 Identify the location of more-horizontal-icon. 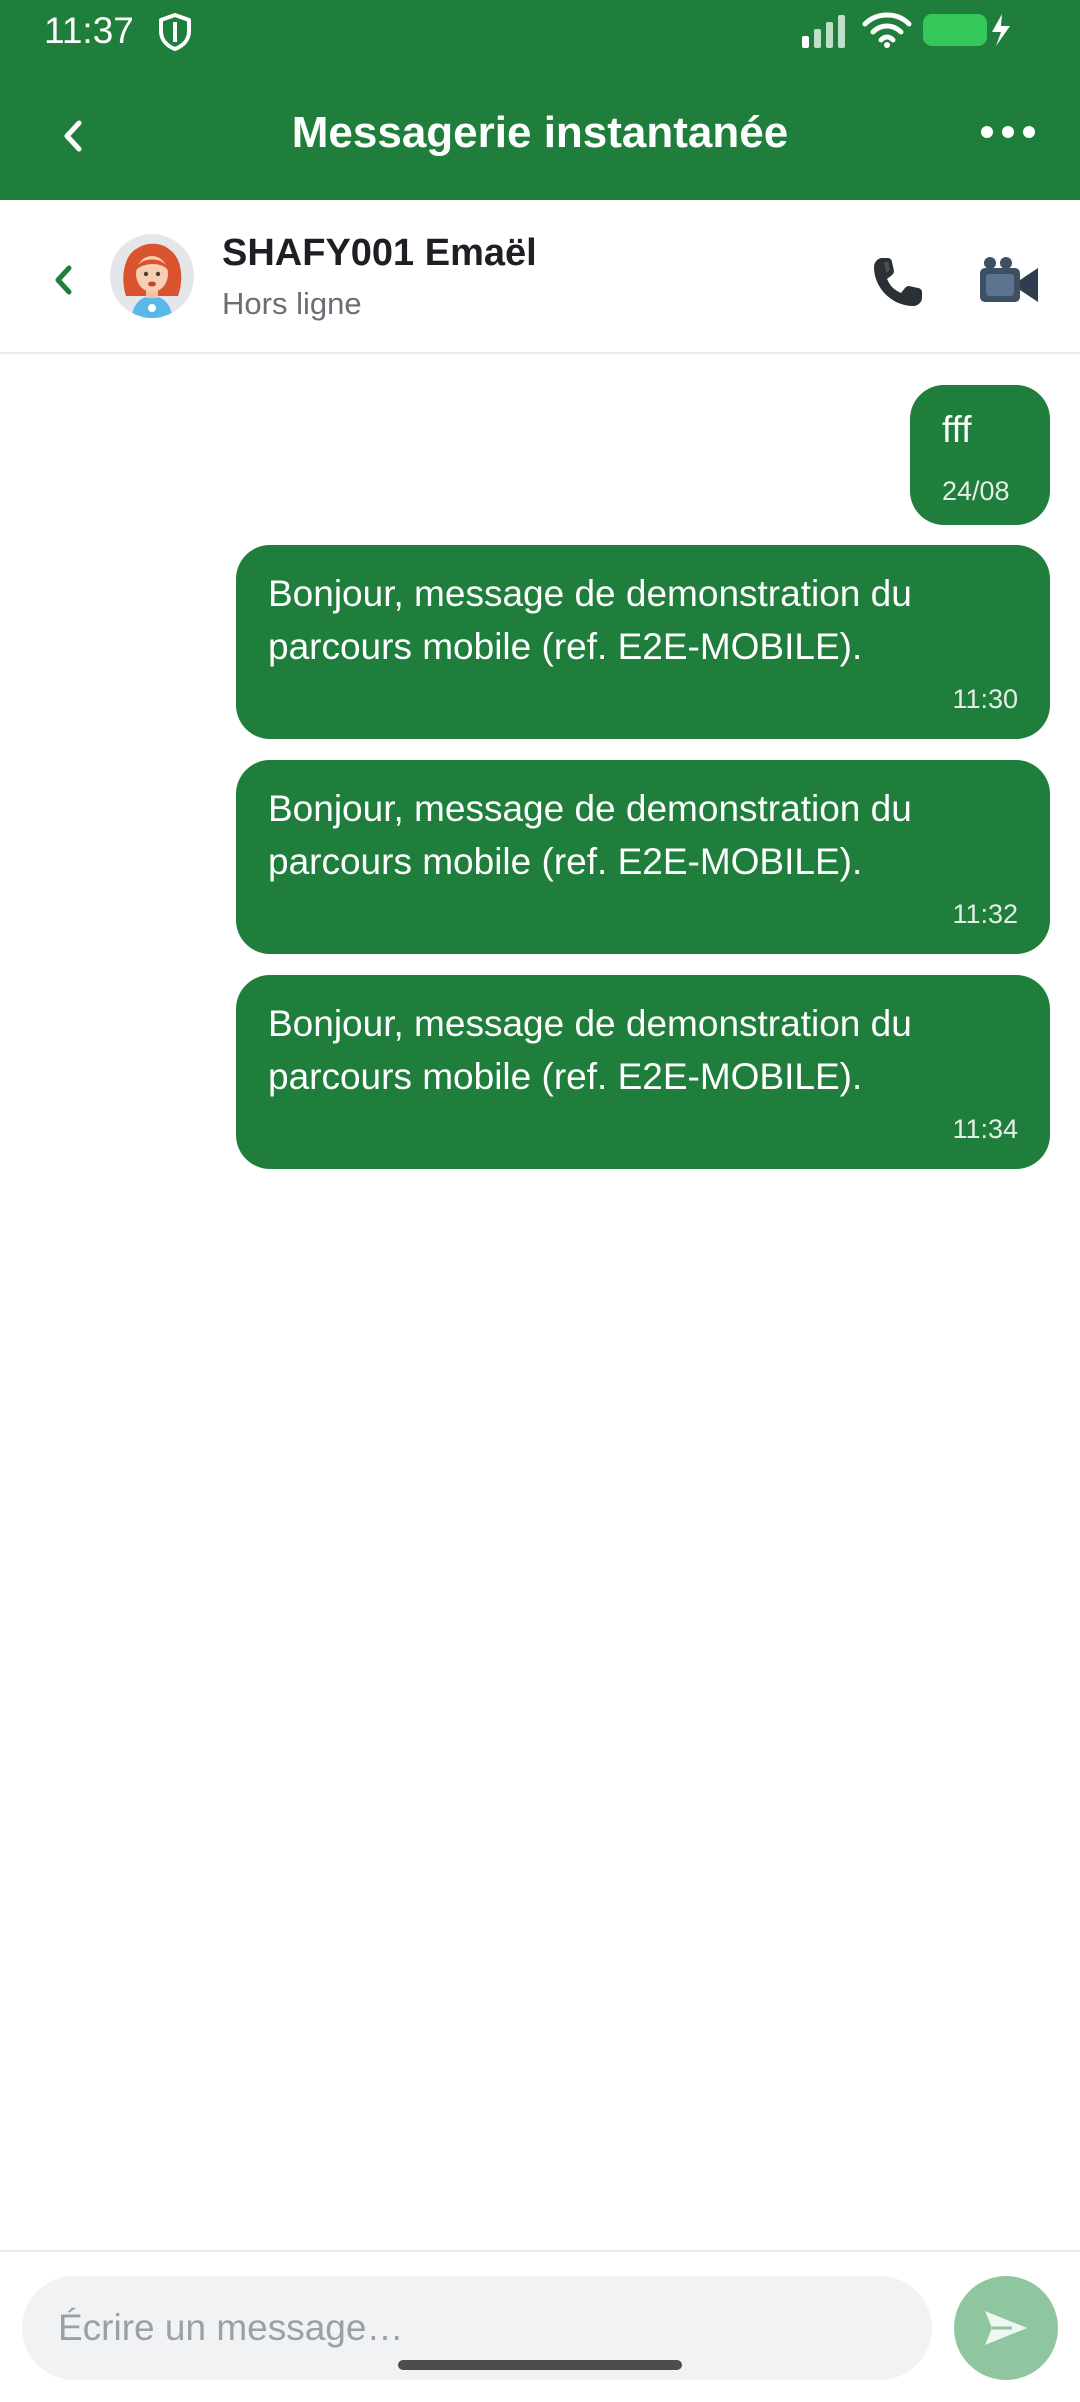
(1008, 132).